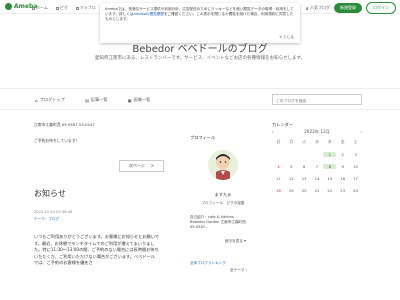  I want to click on post-date: 2022-10-04 05:36:46, so click(53, 212).